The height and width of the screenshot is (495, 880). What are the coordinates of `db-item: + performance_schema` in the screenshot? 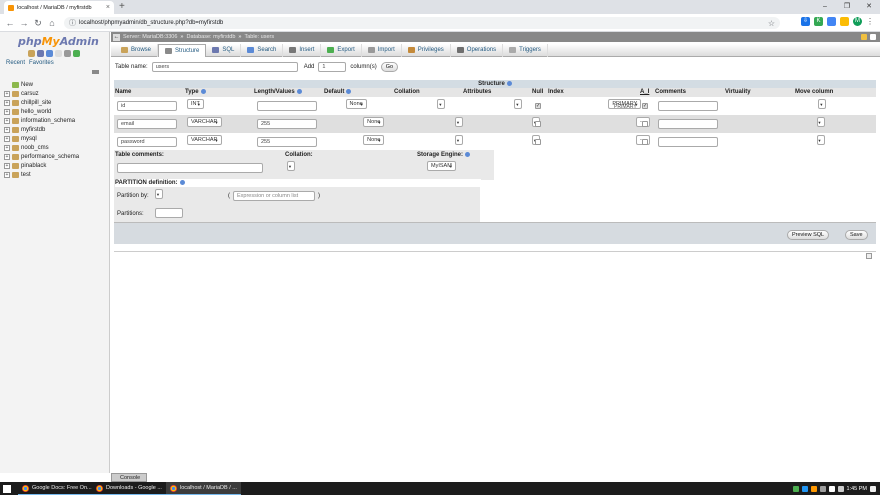 It's located at (41, 156).